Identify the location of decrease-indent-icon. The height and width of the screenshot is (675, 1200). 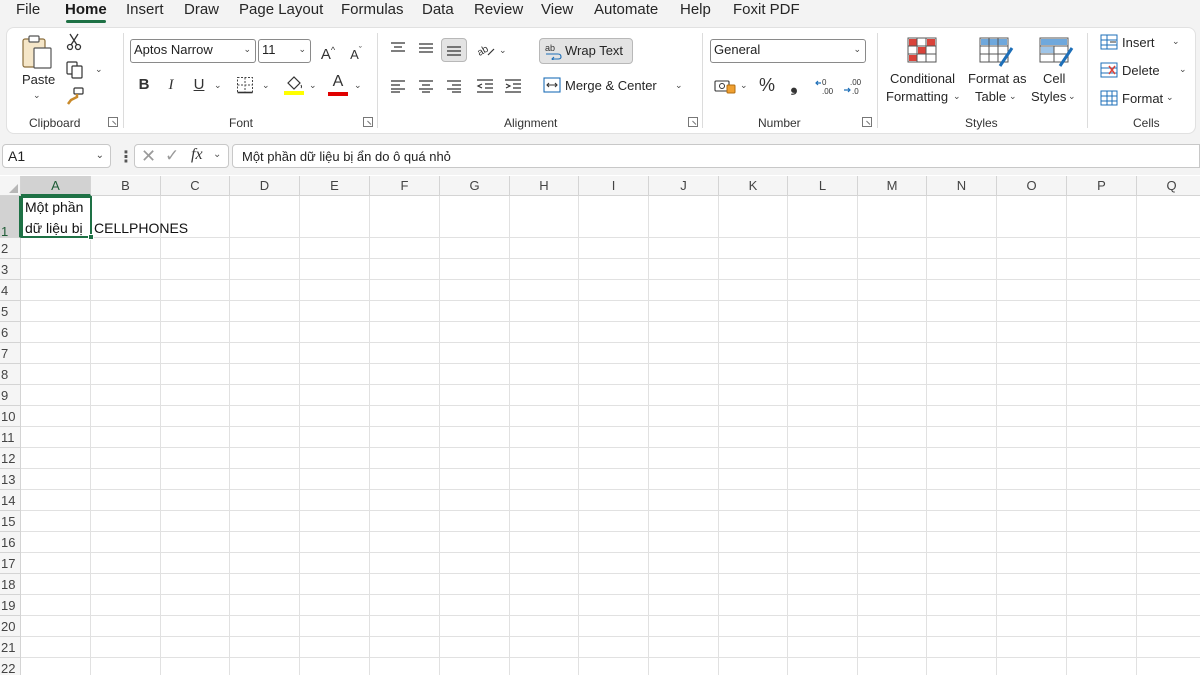
(485, 86).